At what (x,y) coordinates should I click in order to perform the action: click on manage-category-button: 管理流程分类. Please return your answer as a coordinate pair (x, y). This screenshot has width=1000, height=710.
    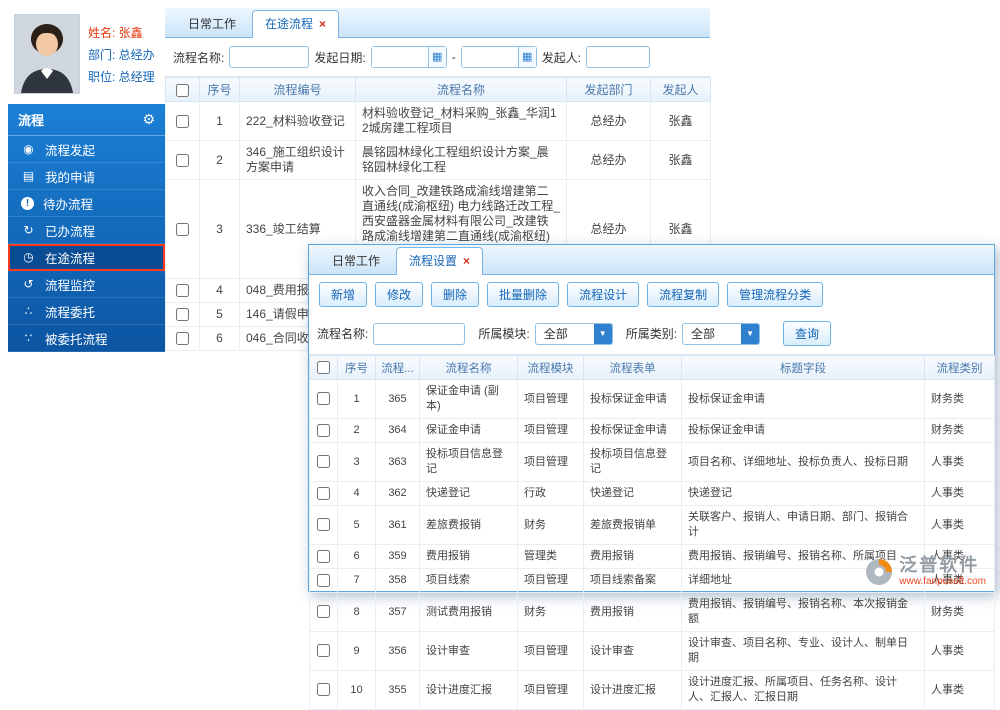
    Looking at the image, I should click on (775, 294).